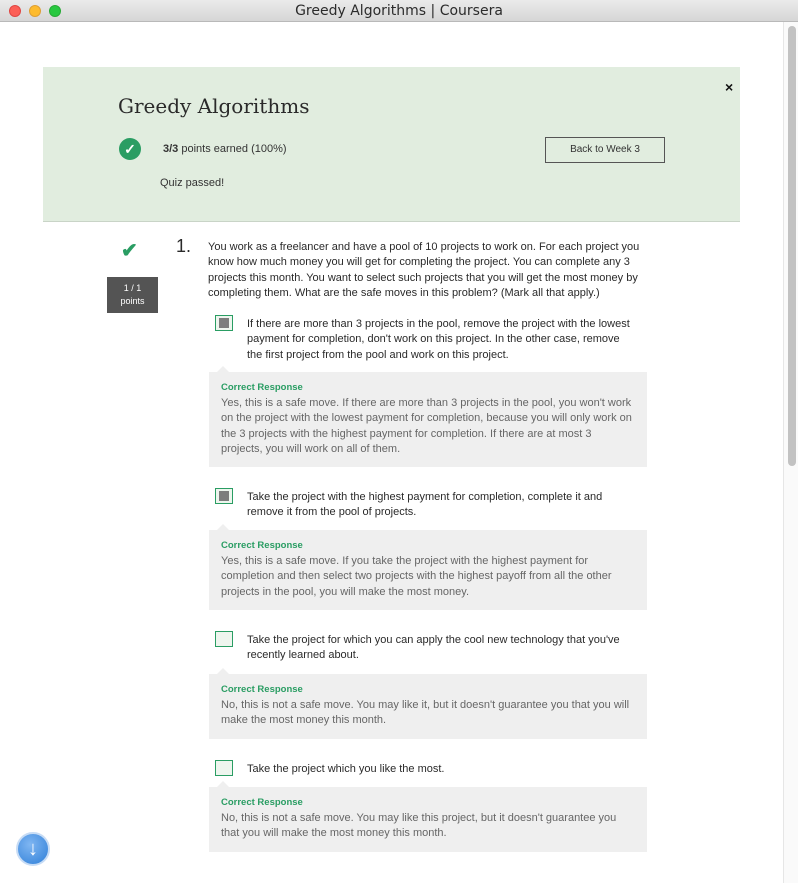 This screenshot has width=798, height=883. I want to click on back-to-week-button: Back to Week 3, so click(605, 150).